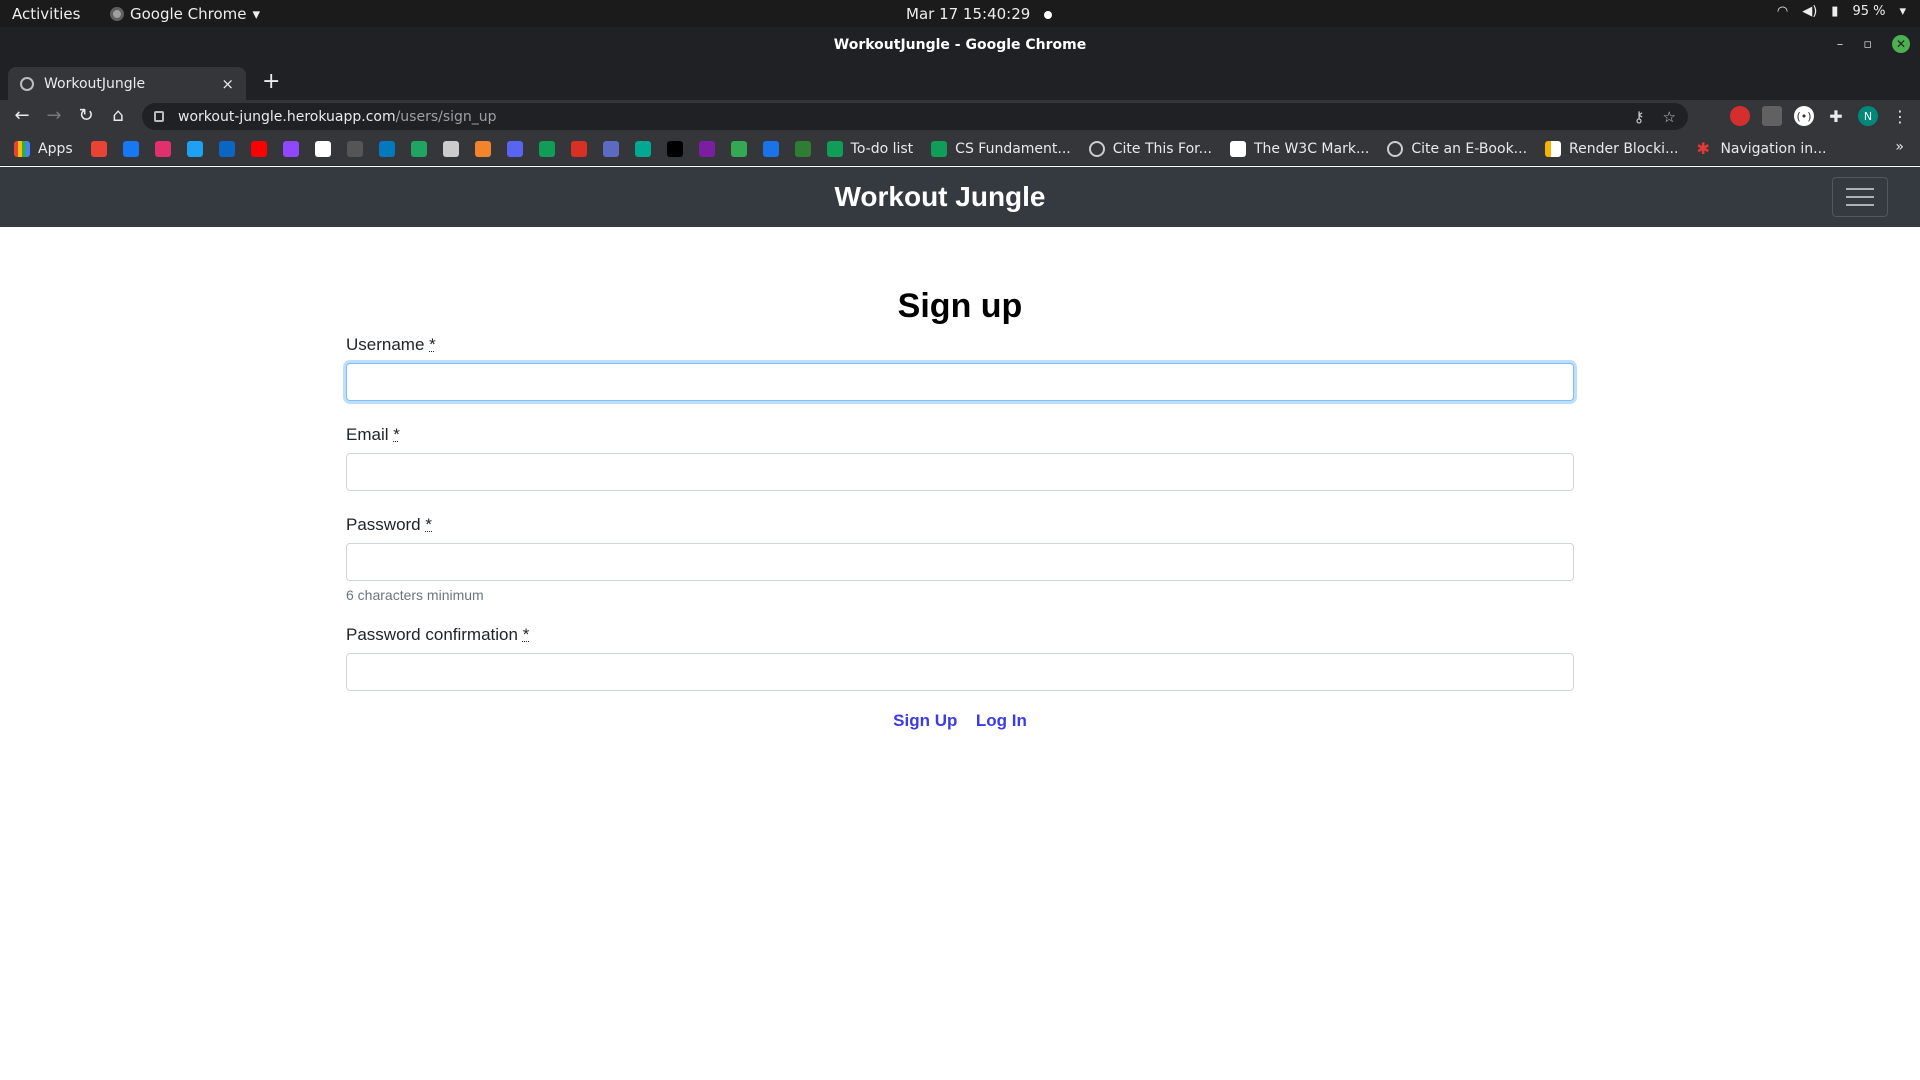  I want to click on email-label: Email *, so click(960, 435).